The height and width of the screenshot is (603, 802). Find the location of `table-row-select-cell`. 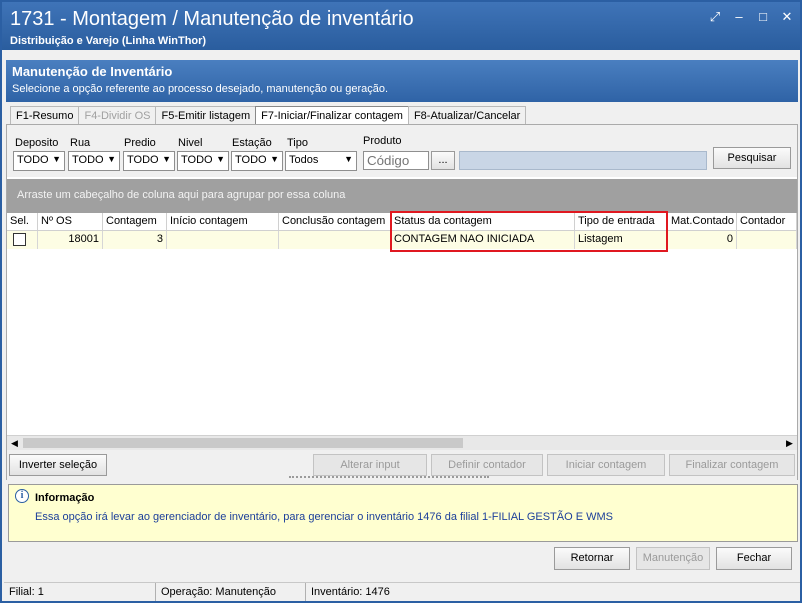

table-row-select-cell is located at coordinates (22, 240).